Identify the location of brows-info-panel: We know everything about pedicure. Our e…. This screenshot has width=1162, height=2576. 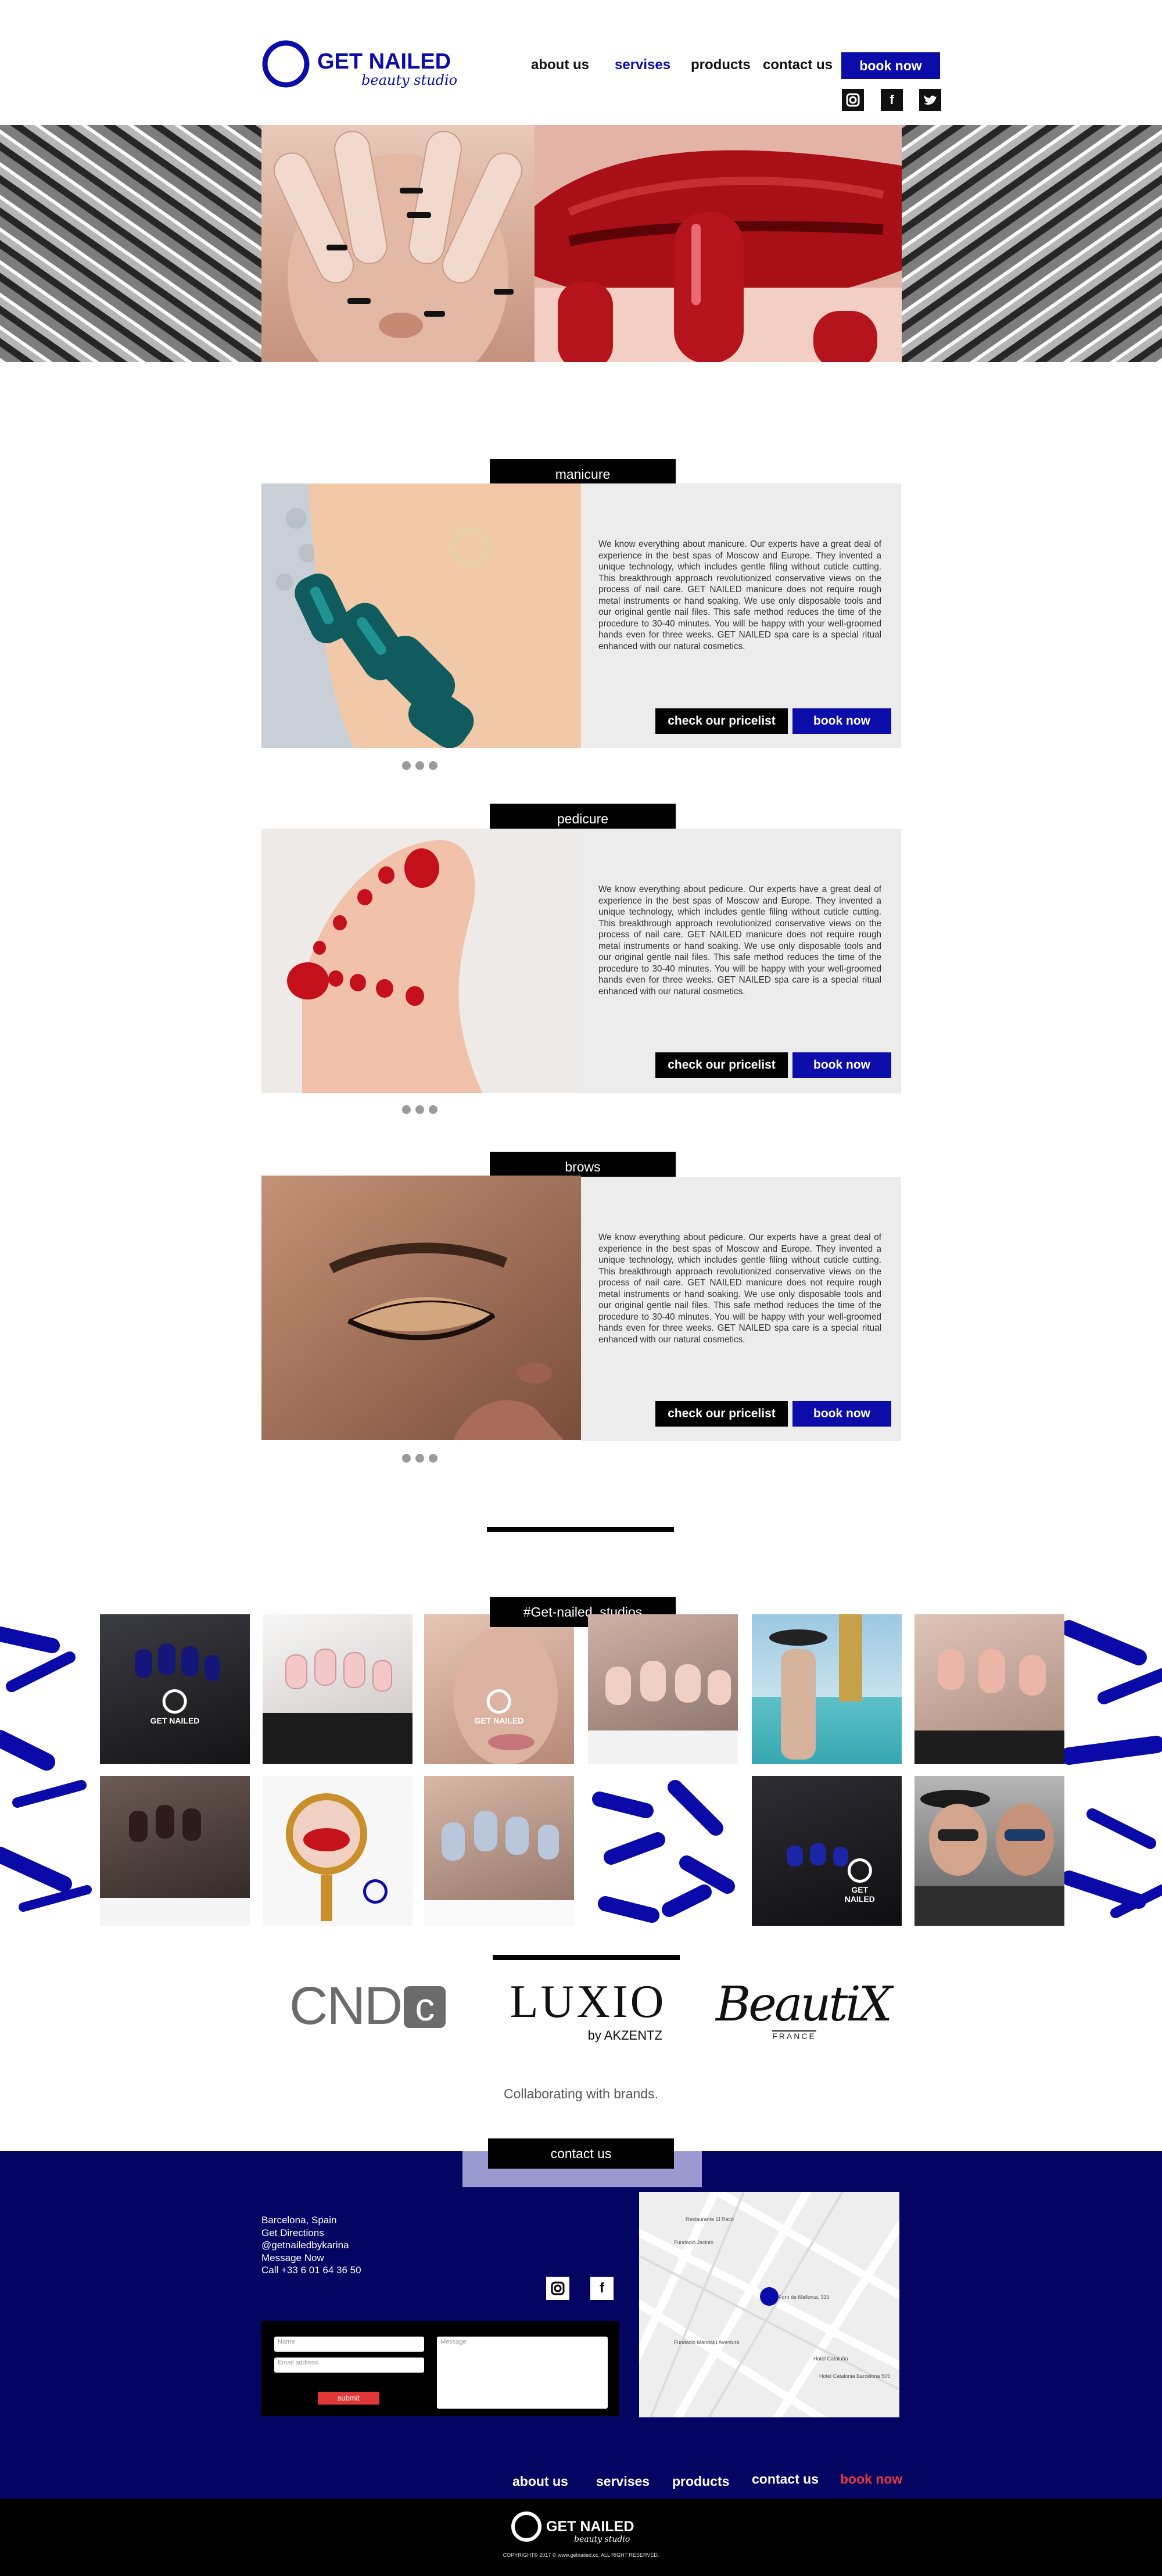
(741, 1309).